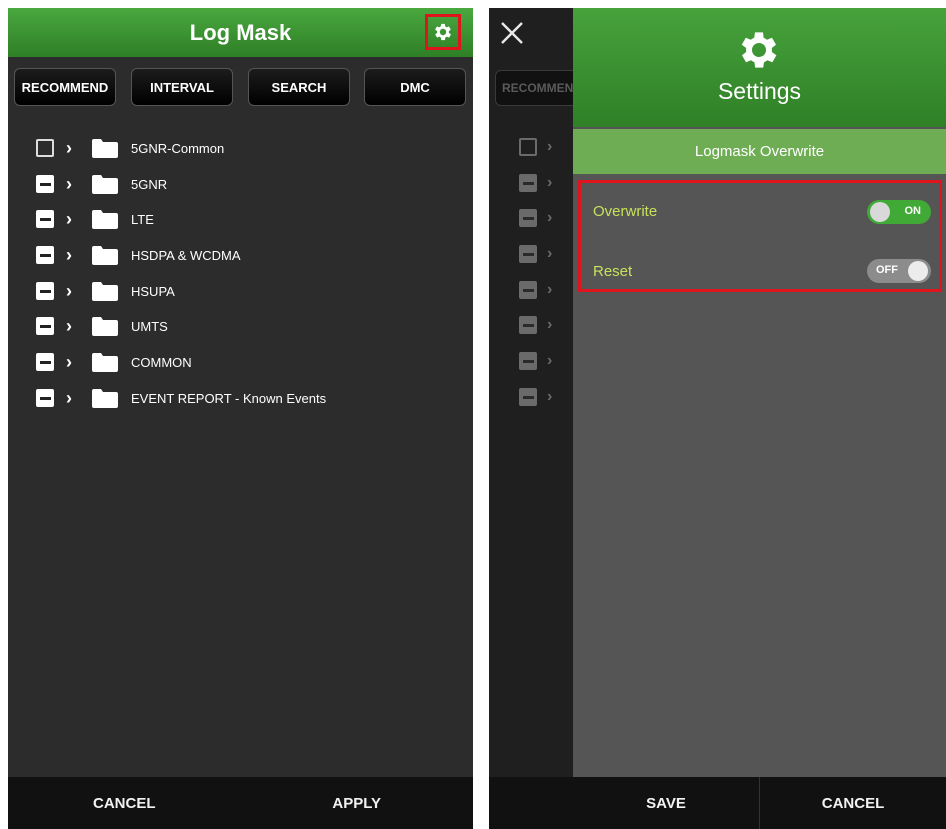 The width and height of the screenshot is (946, 829). I want to click on tree-item: › LTE, so click(95, 219).